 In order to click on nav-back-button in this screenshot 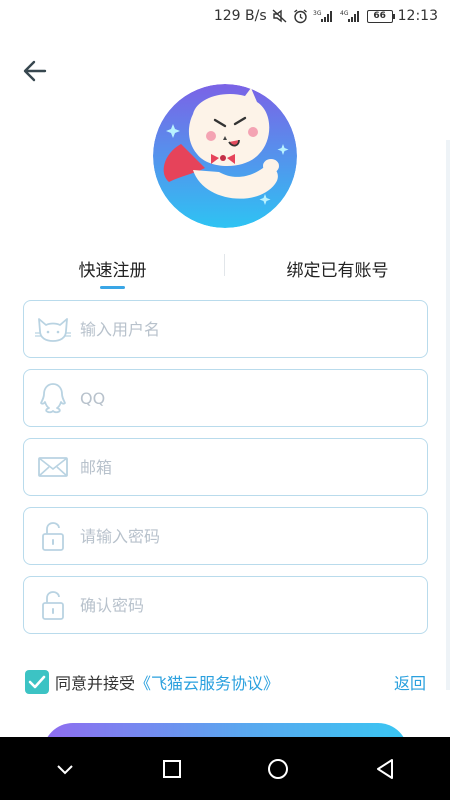, I will do `click(385, 769)`.